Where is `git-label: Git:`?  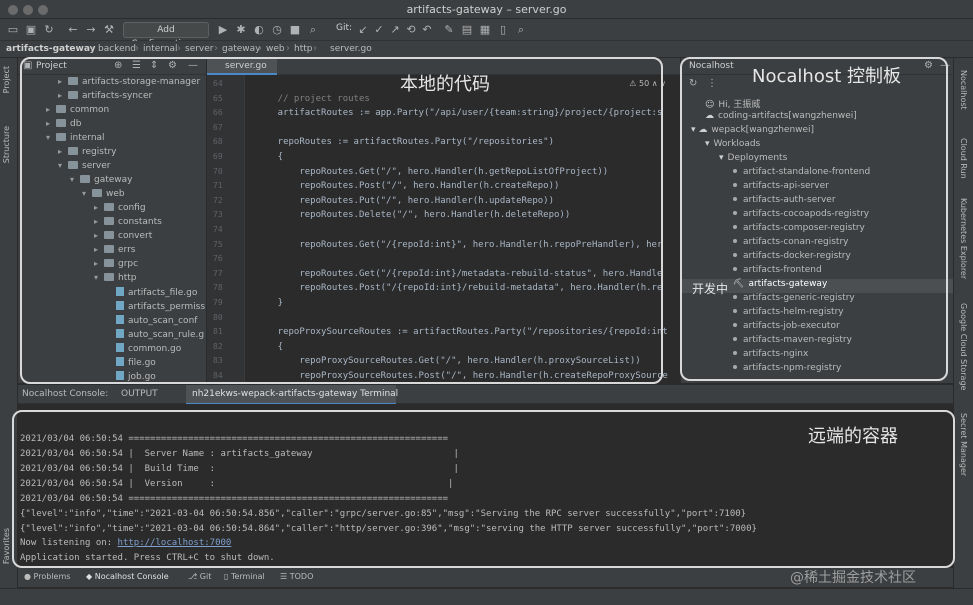 git-label: Git: is located at coordinates (344, 28).